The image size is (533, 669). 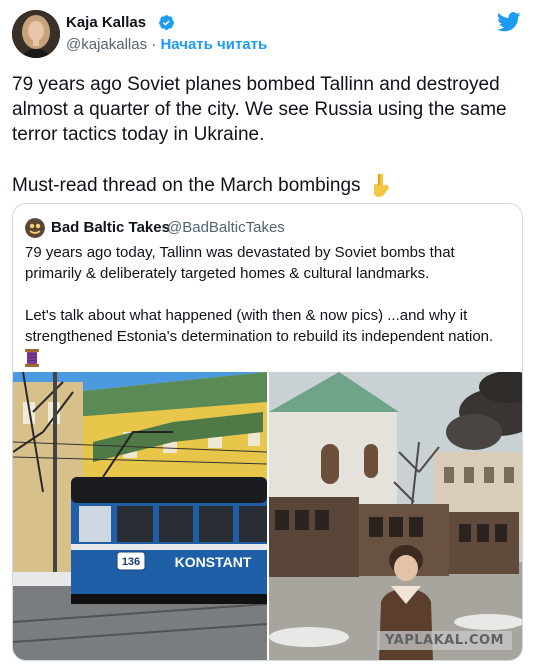 What do you see at coordinates (36, 34) in the screenshot?
I see `author-avatar` at bounding box center [36, 34].